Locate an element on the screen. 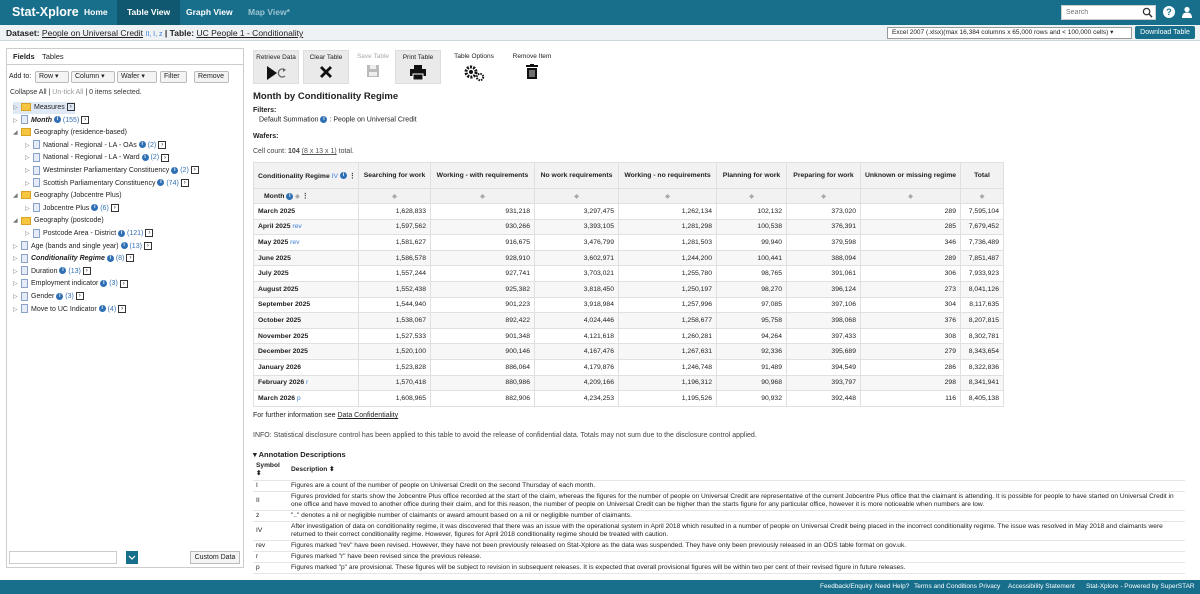 The width and height of the screenshot is (1200, 594). tree-item: ▷ Jobcentre Plus i (6) › is located at coordinates (72, 209).